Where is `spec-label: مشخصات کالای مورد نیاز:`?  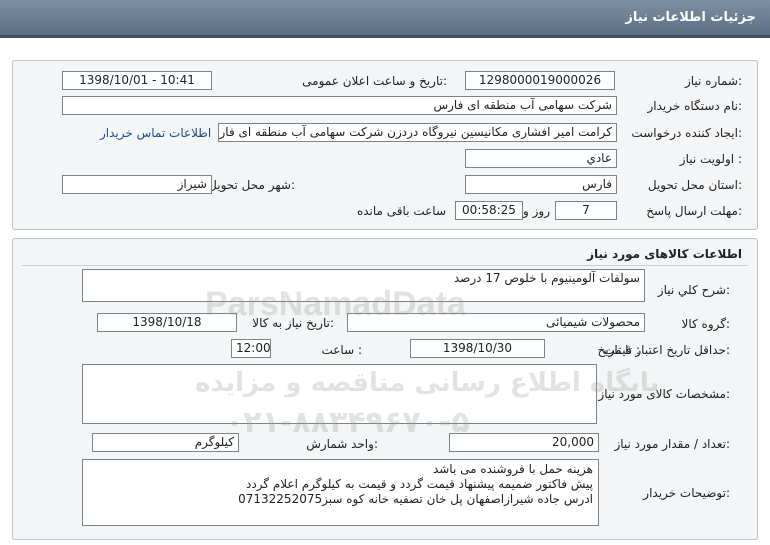
spec-label: مشخصات کالای مورد نیاز: is located at coordinates (664, 394).